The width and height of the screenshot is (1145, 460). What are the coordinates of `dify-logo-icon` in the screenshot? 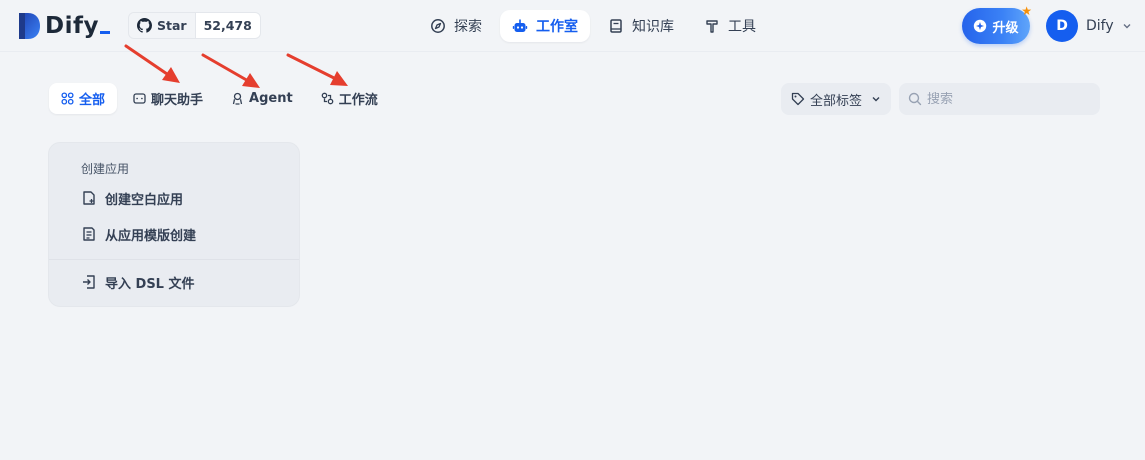 It's located at (29, 26).